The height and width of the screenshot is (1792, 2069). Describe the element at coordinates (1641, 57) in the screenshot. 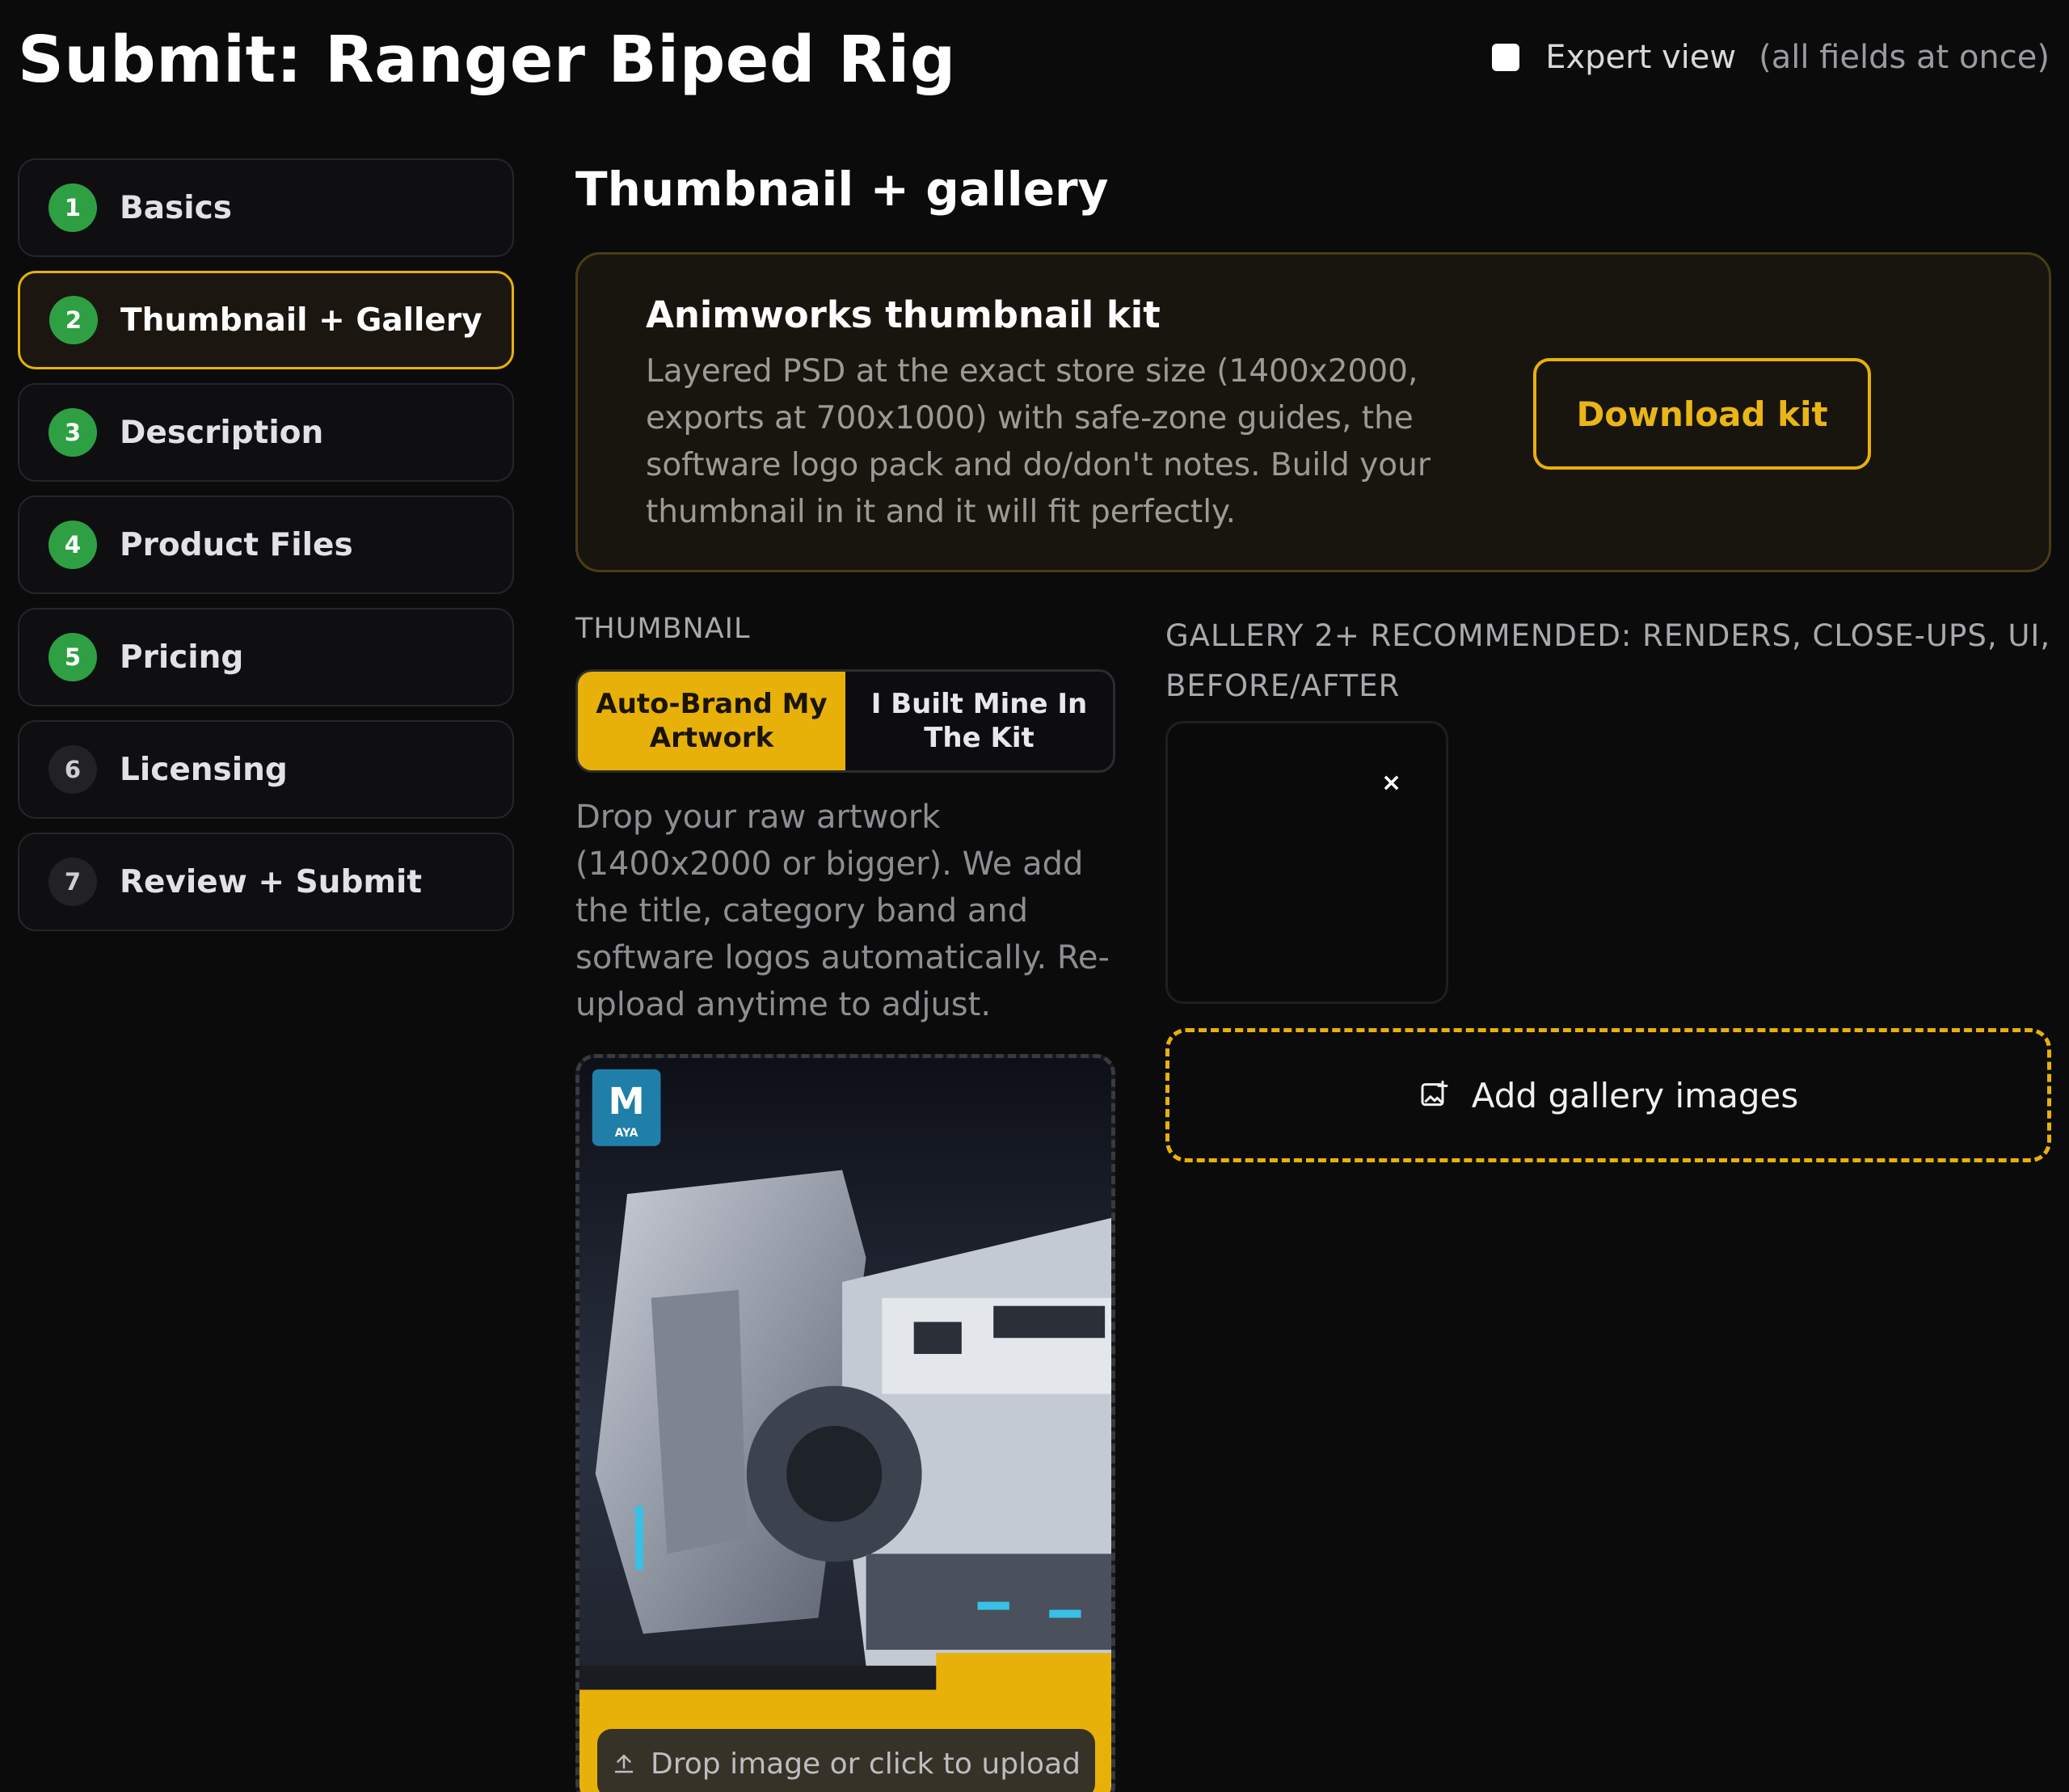

I see `expert-view-label: Expert view` at that location.